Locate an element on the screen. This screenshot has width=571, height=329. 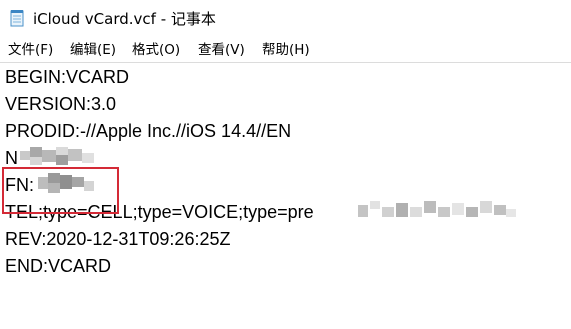
menu-bar: 文件(F) 编辑(E) 格式(O) 查看(V) 帮助(H) is located at coordinates (285, 50).